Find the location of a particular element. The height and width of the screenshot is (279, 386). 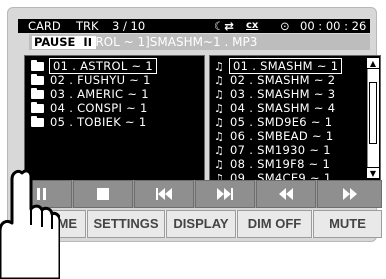

clock-icon: ⊙ is located at coordinates (285, 26).